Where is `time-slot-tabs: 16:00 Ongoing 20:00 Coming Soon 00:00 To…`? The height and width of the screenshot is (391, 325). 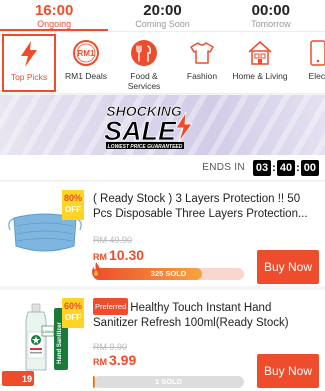
time-slot-tabs: 16:00 Ongoing 20:00 Coming Soon 00:00 To… is located at coordinates (162, 16).